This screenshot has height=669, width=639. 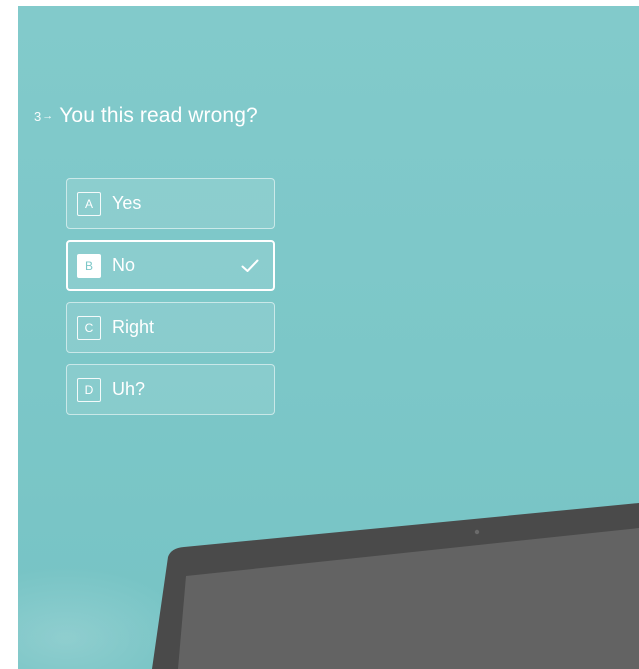 I want to click on option-key: B, so click(x=89, y=265).